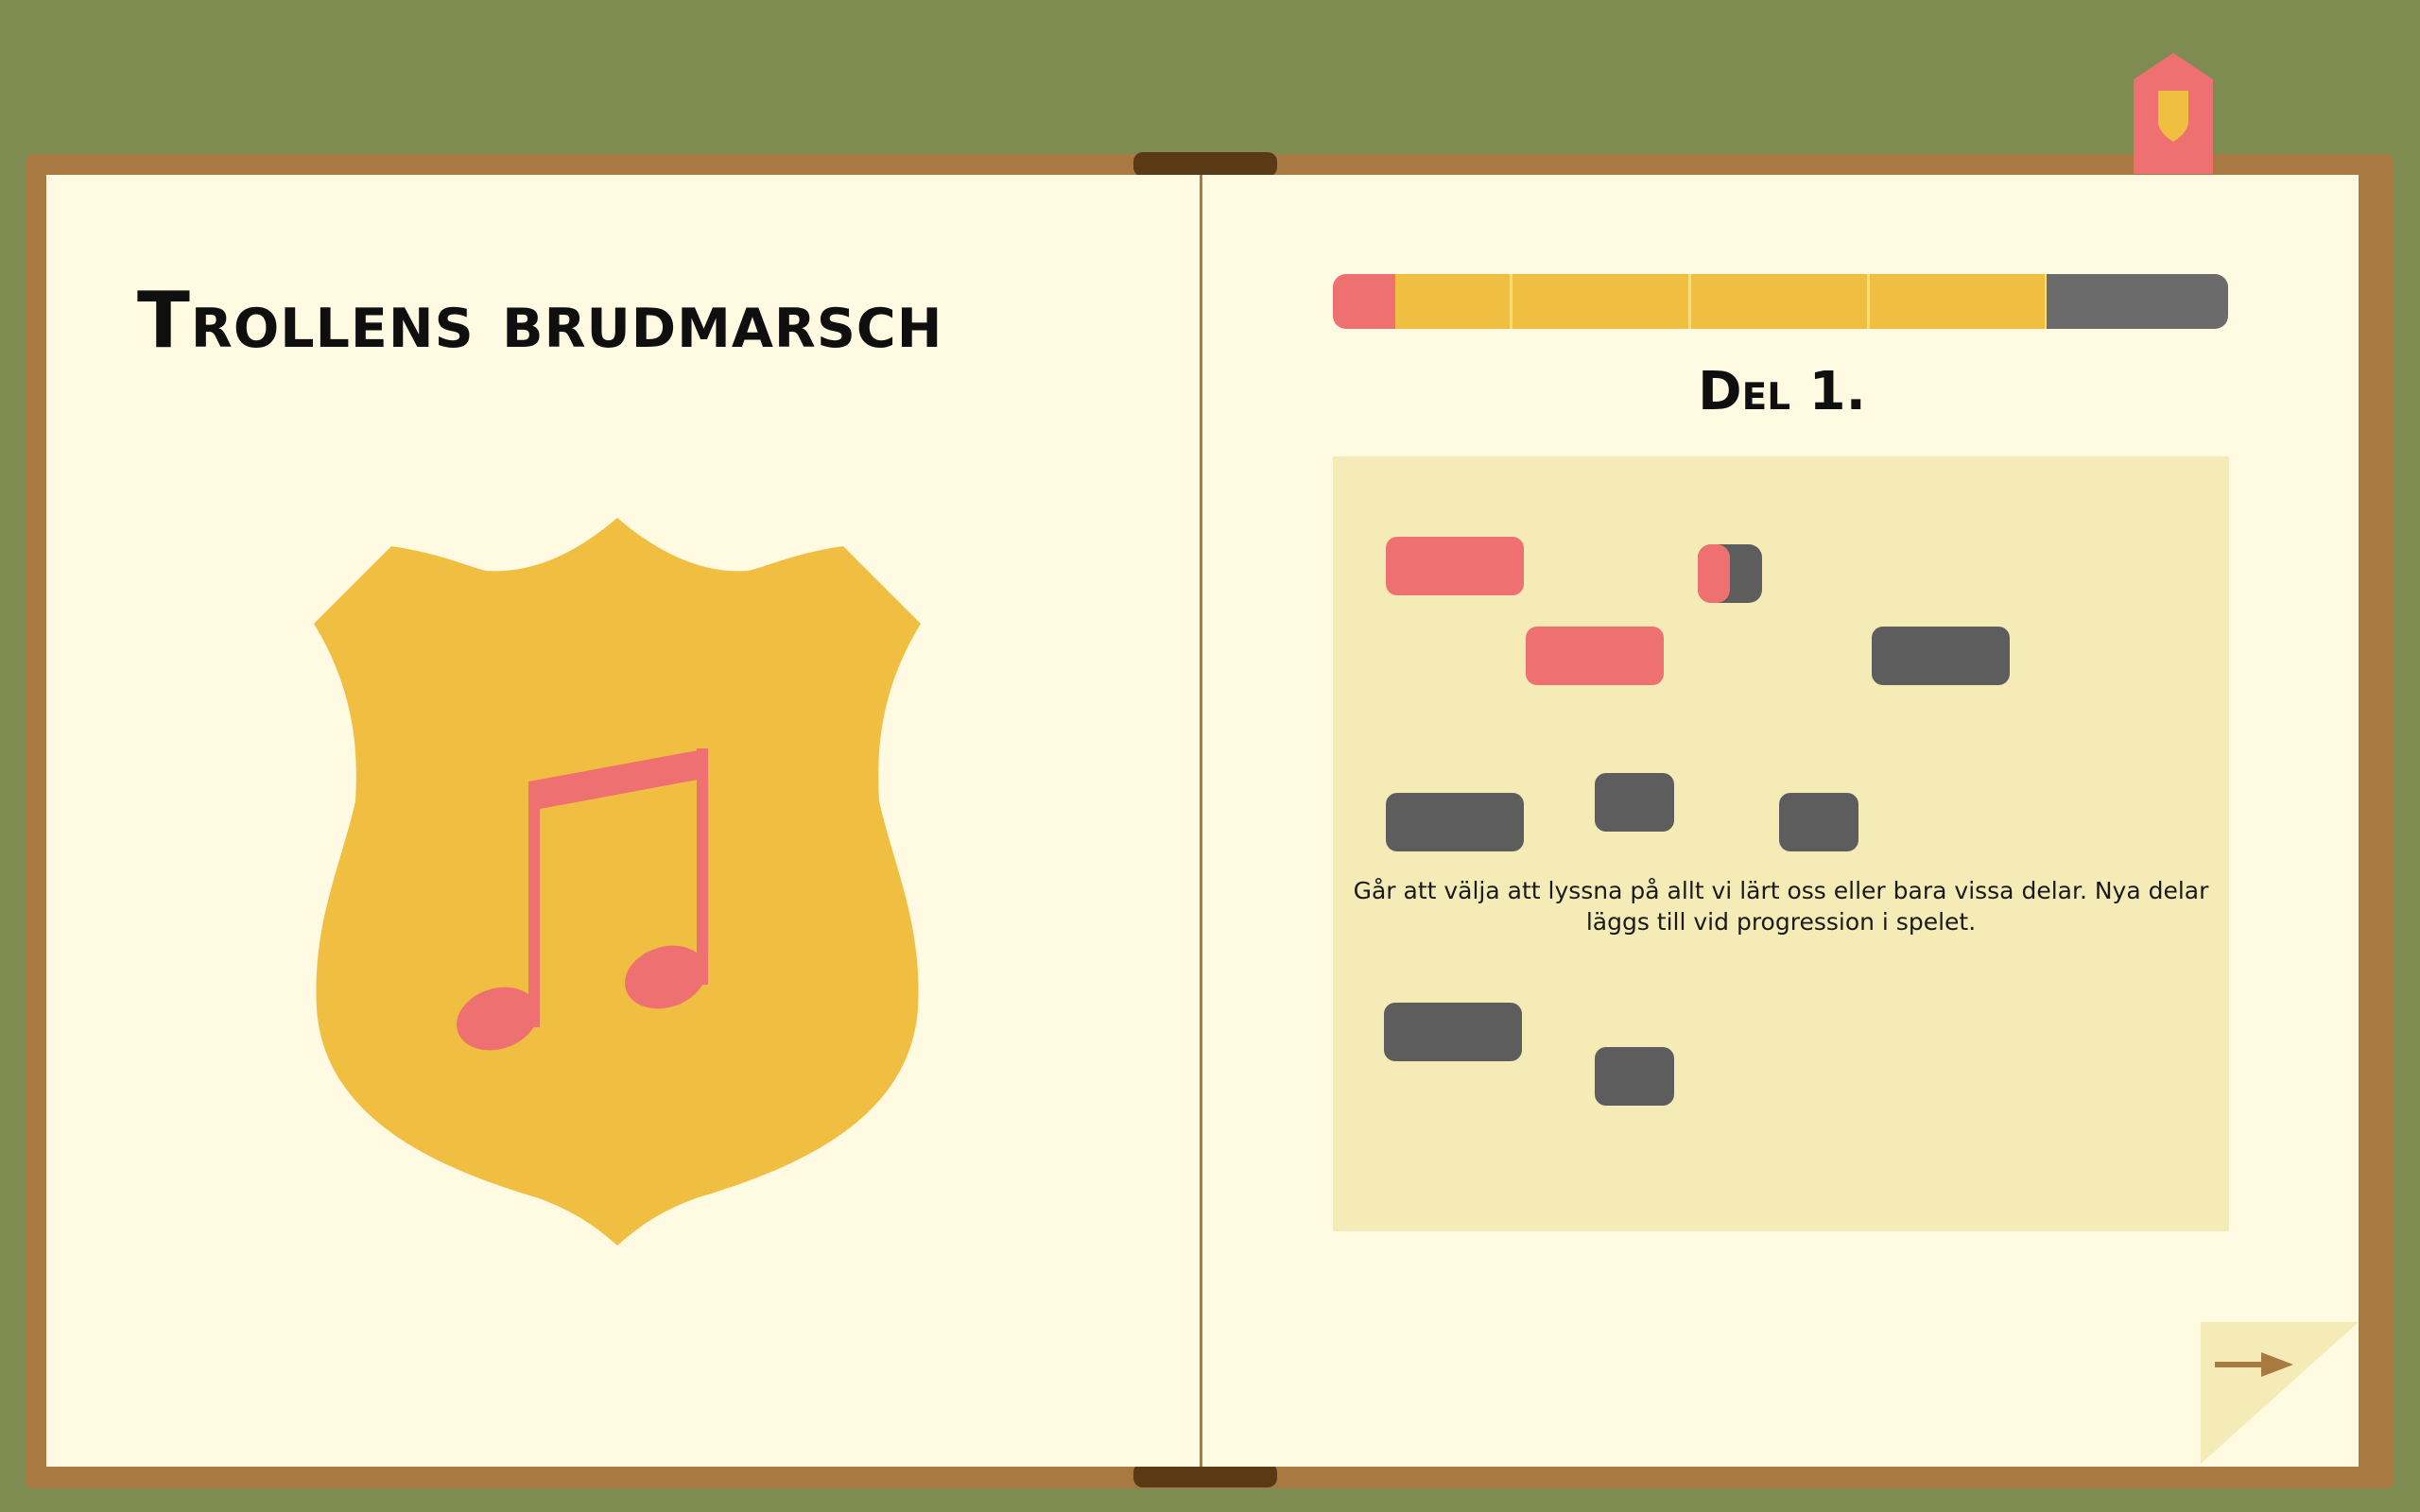 The width and height of the screenshot is (2420, 1512). What do you see at coordinates (1201, 821) in the screenshot?
I see `book-spine` at bounding box center [1201, 821].